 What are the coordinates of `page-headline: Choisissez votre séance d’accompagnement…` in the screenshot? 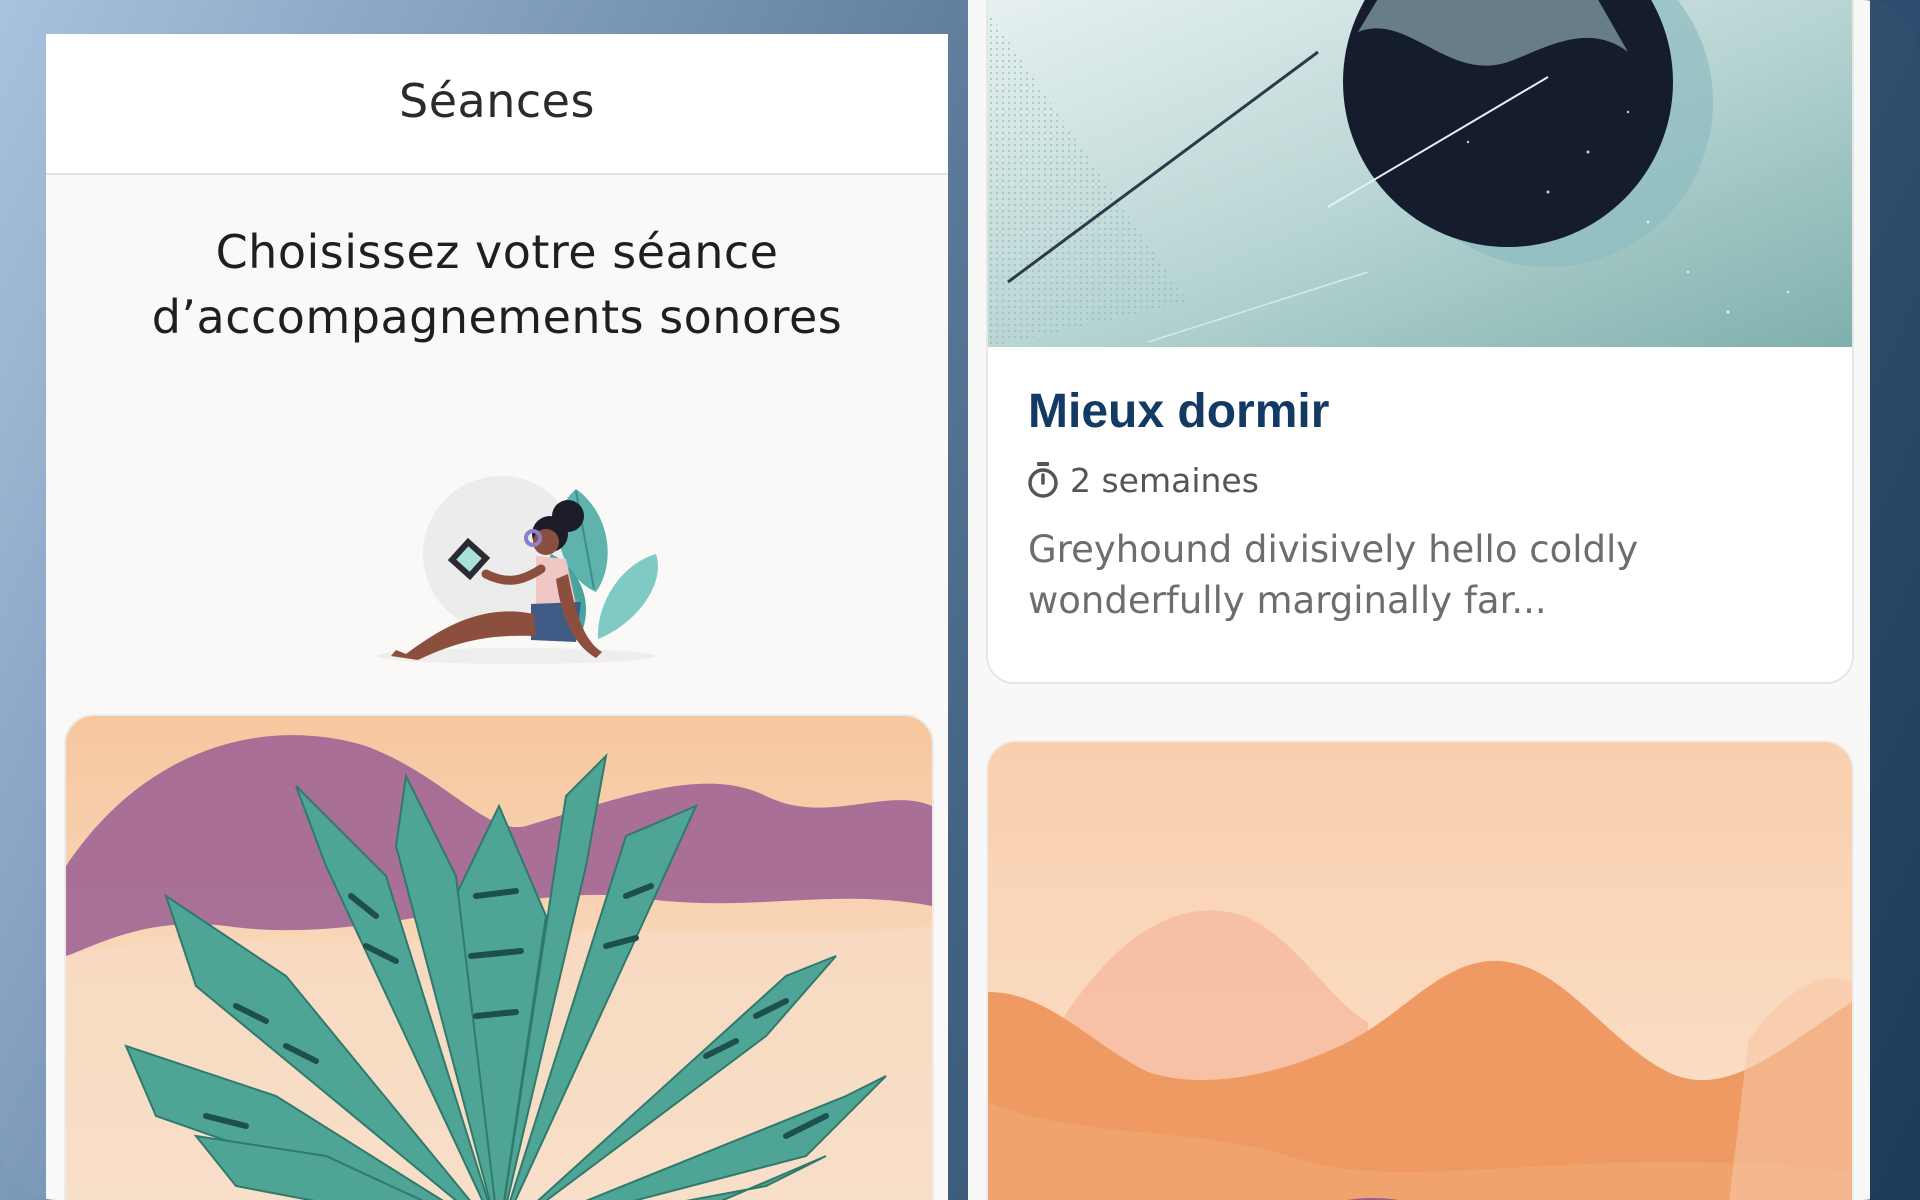 It's located at (497, 285).